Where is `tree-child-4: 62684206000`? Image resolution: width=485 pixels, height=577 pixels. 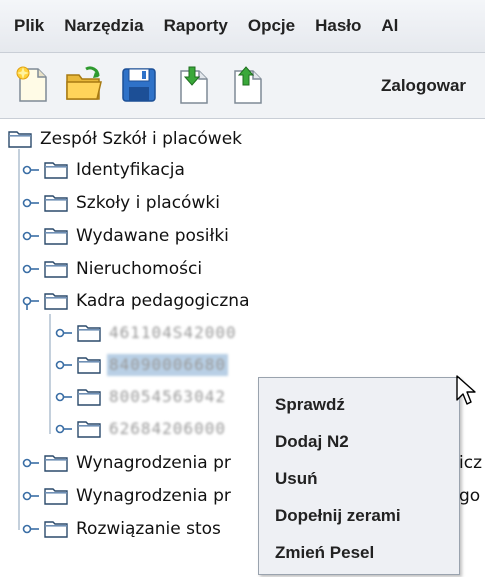
tree-child-4: 62684206000 is located at coordinates (141, 429).